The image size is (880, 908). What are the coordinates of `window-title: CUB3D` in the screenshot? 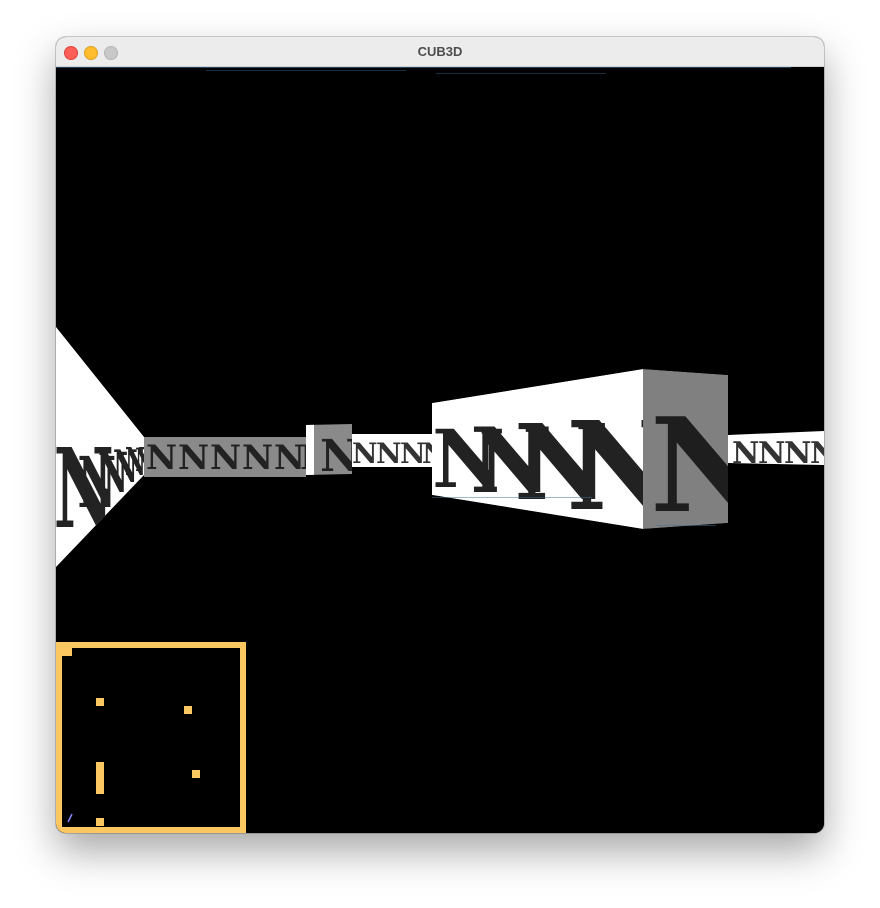 It's located at (440, 51).